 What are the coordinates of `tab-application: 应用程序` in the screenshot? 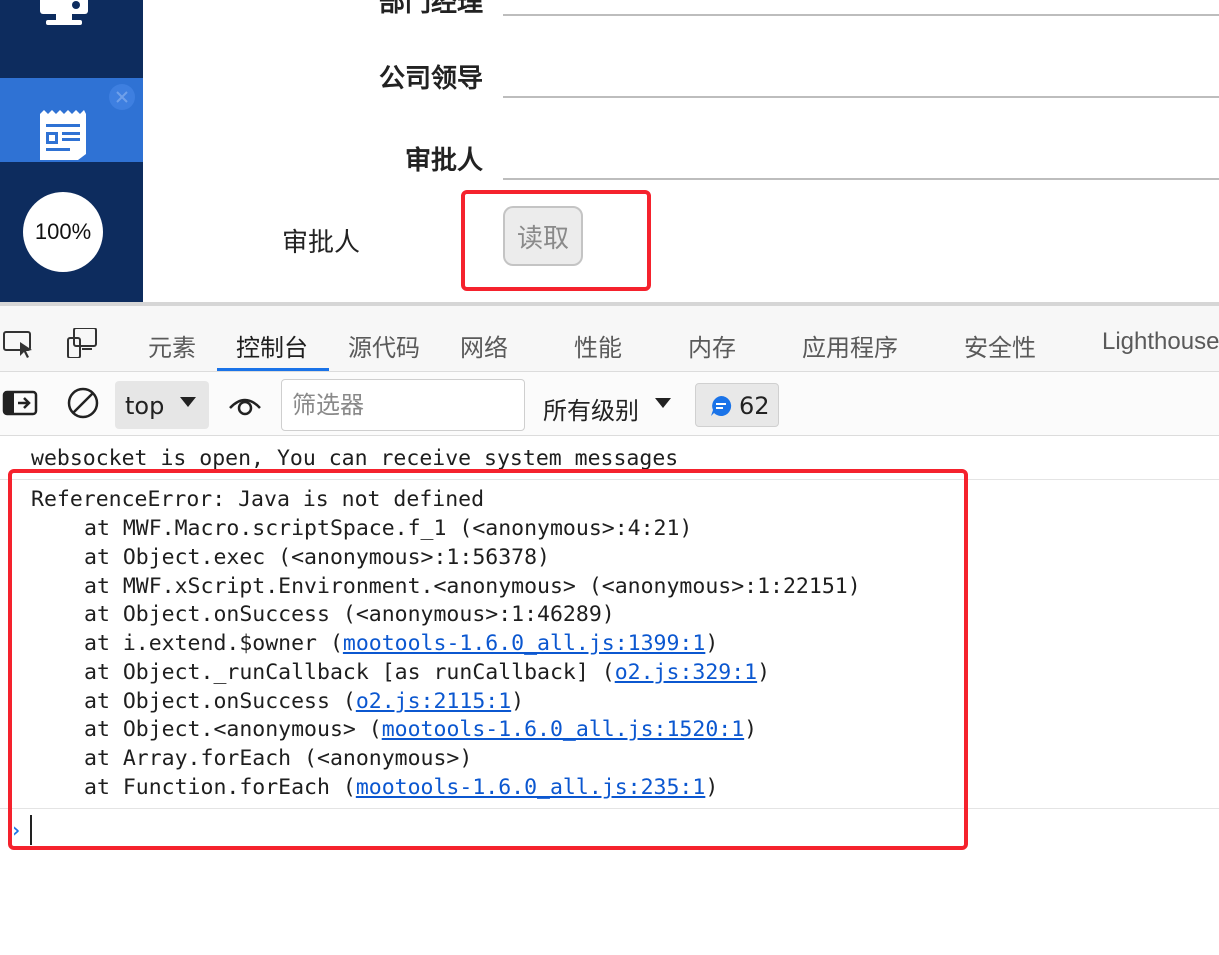 It's located at (850, 345).